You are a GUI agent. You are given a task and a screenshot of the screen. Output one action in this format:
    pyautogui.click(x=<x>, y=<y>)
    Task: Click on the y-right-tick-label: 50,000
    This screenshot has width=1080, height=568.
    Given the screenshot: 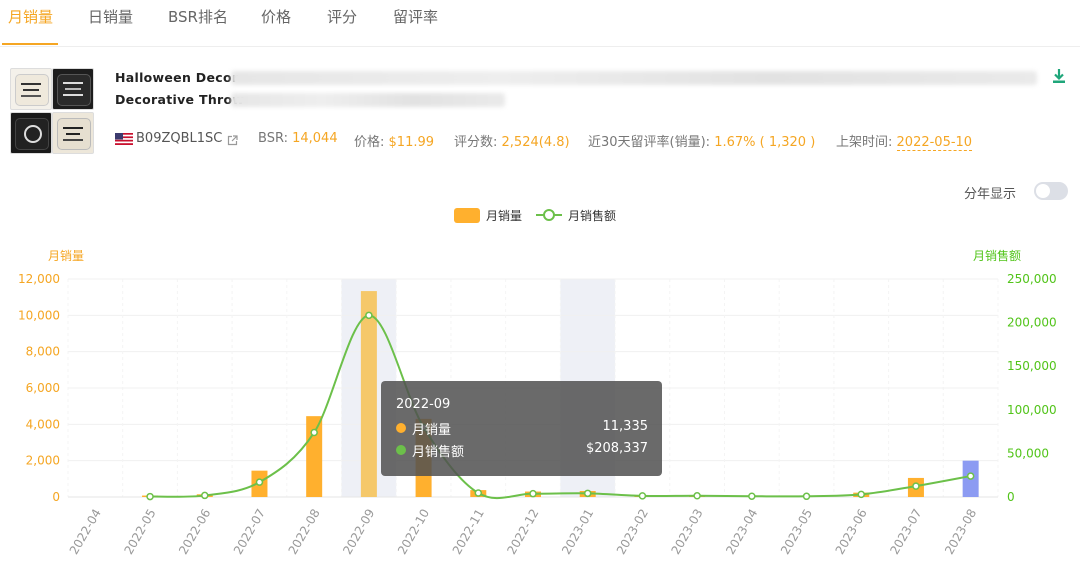 What is the action you would take?
    pyautogui.click(x=1028, y=453)
    